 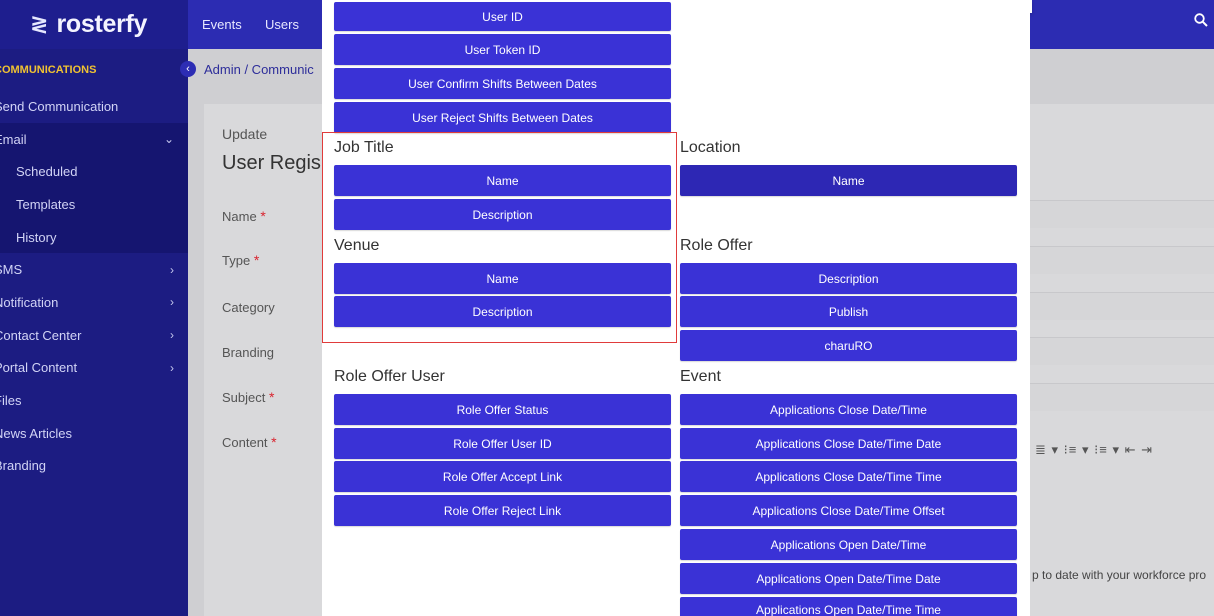 What do you see at coordinates (94, 204) in the screenshot?
I see `sidebar-item-templates: Templates` at bounding box center [94, 204].